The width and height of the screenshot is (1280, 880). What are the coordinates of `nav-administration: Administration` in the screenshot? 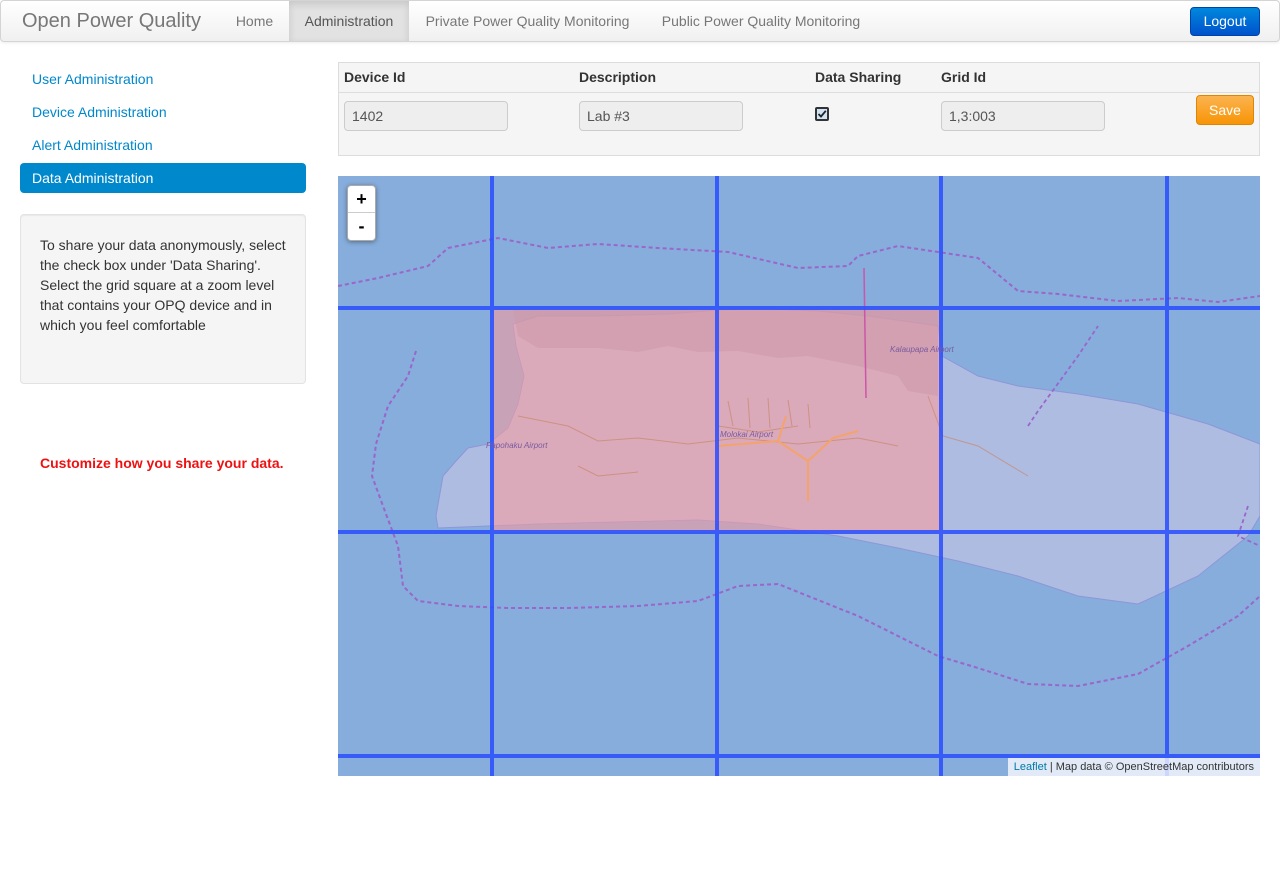 It's located at (349, 21).